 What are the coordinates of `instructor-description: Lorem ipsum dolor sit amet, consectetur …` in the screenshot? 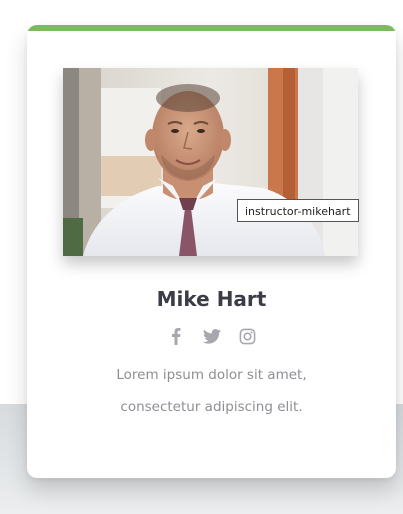 It's located at (211, 391).